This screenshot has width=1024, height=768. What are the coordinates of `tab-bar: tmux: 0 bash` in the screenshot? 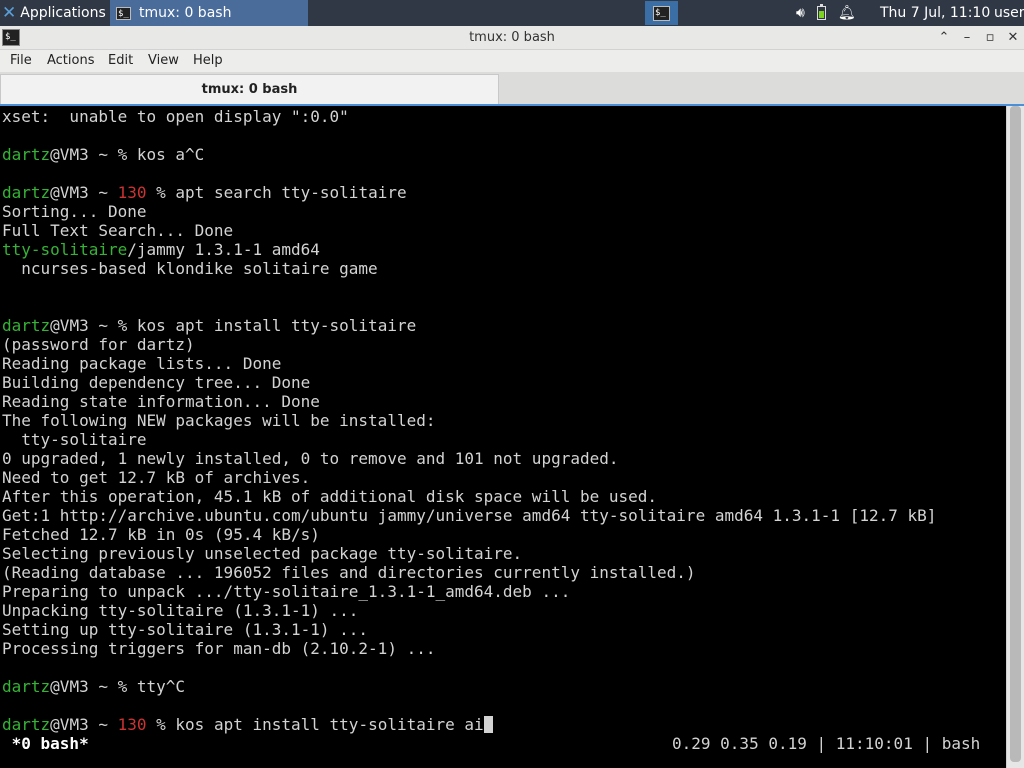 It's located at (512, 89).